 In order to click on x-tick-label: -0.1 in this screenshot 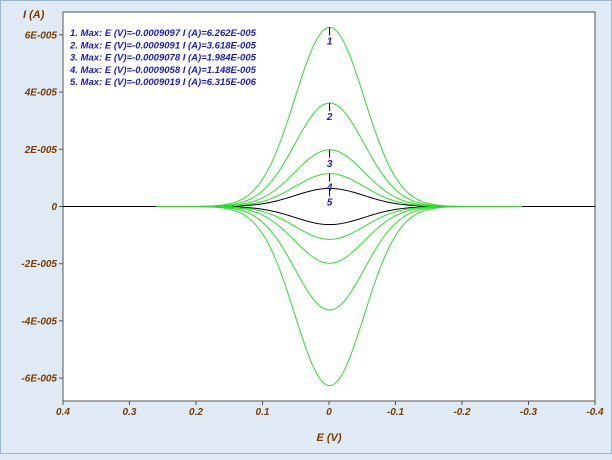, I will do `click(396, 412)`.